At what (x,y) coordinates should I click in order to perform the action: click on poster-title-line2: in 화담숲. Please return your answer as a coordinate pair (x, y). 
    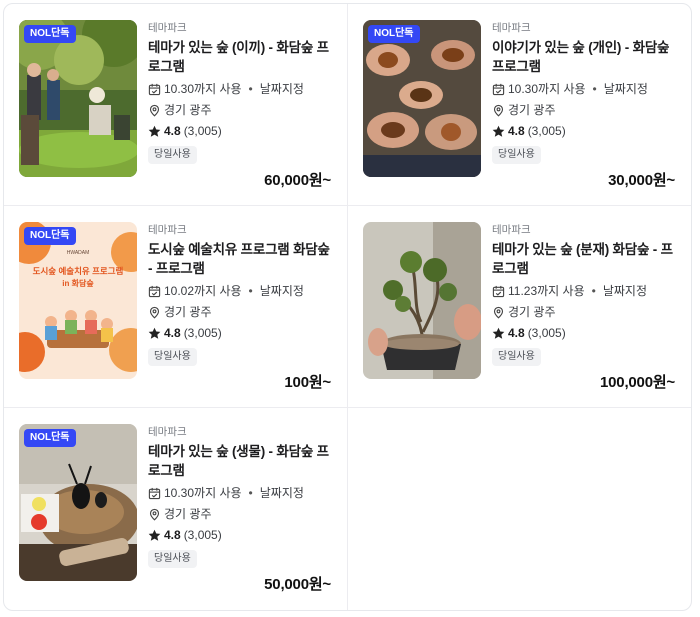
    Looking at the image, I should click on (78, 283).